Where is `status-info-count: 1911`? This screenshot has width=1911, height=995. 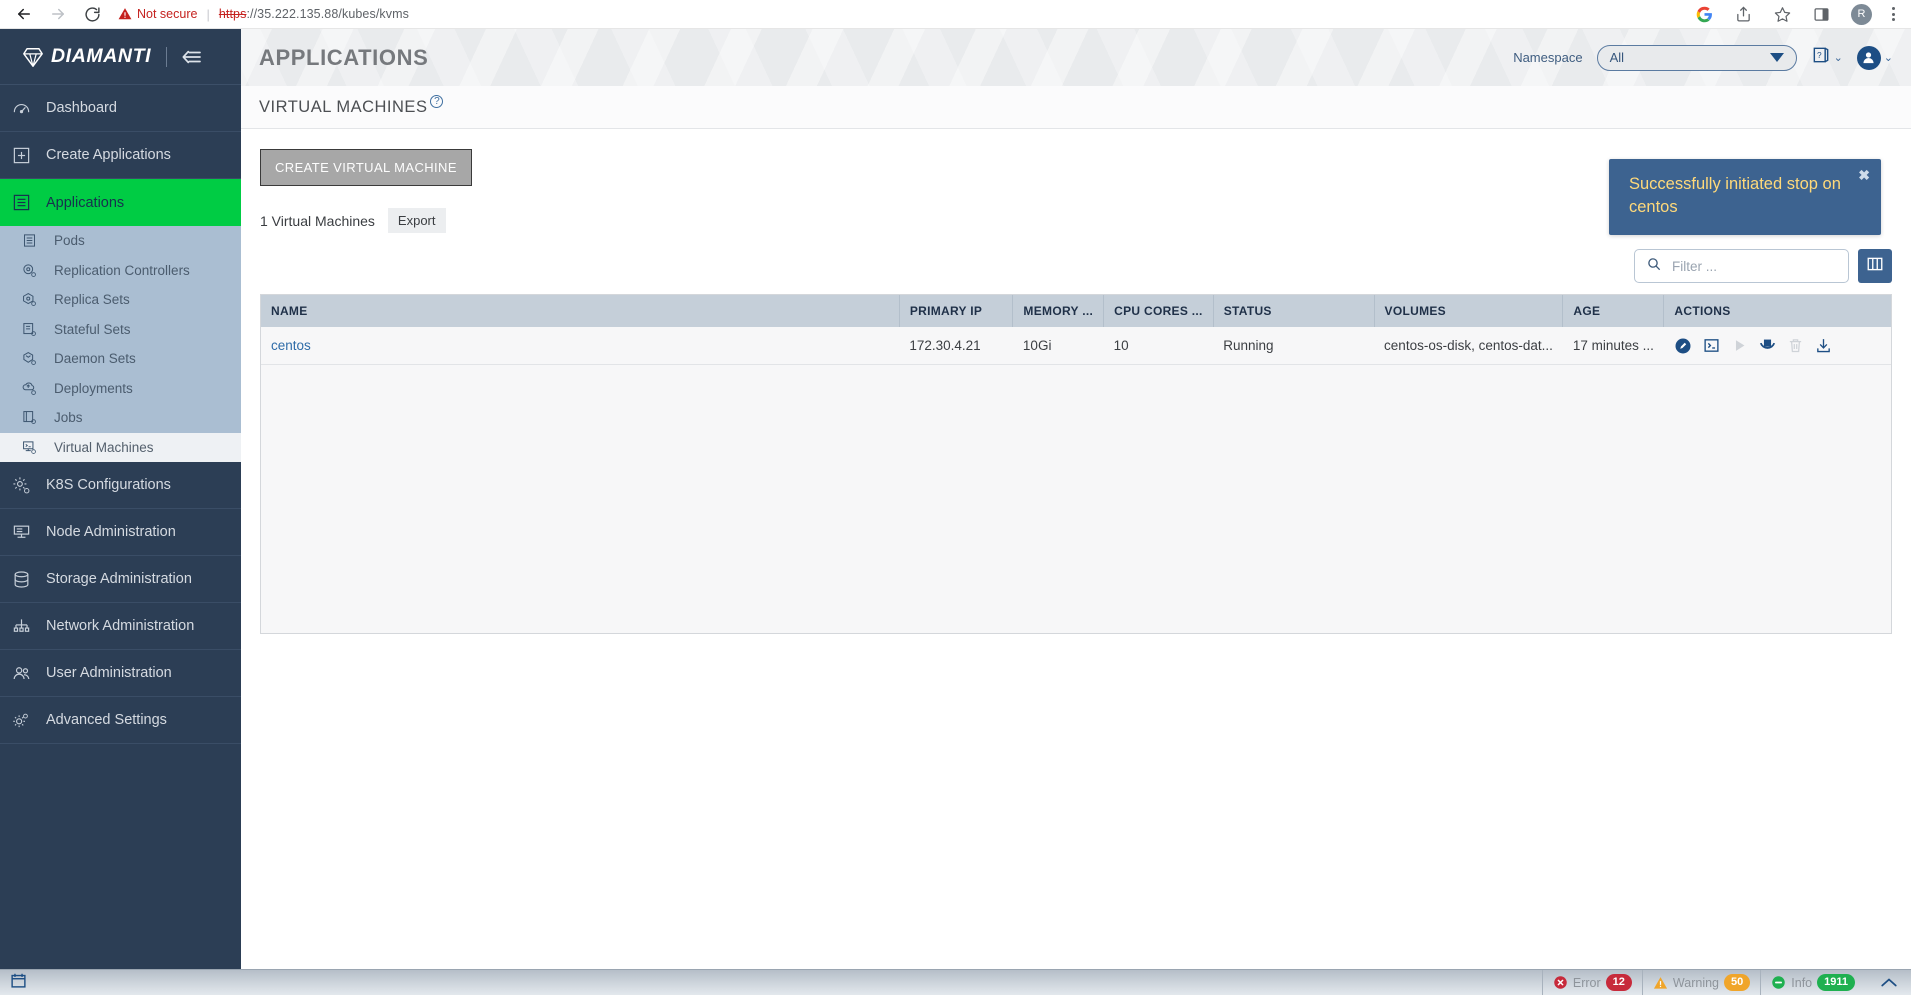
status-info-count: 1911 is located at coordinates (1836, 982).